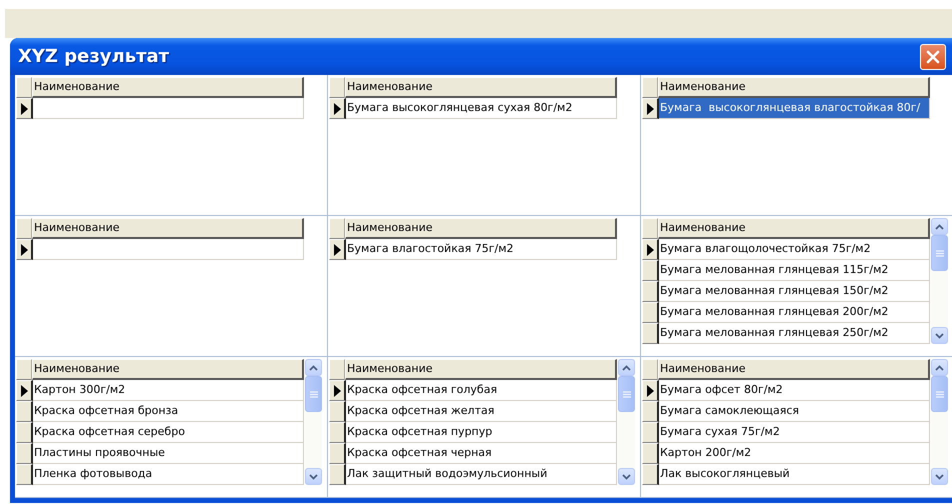 This screenshot has width=952, height=504. I want to click on close-button, so click(933, 57).